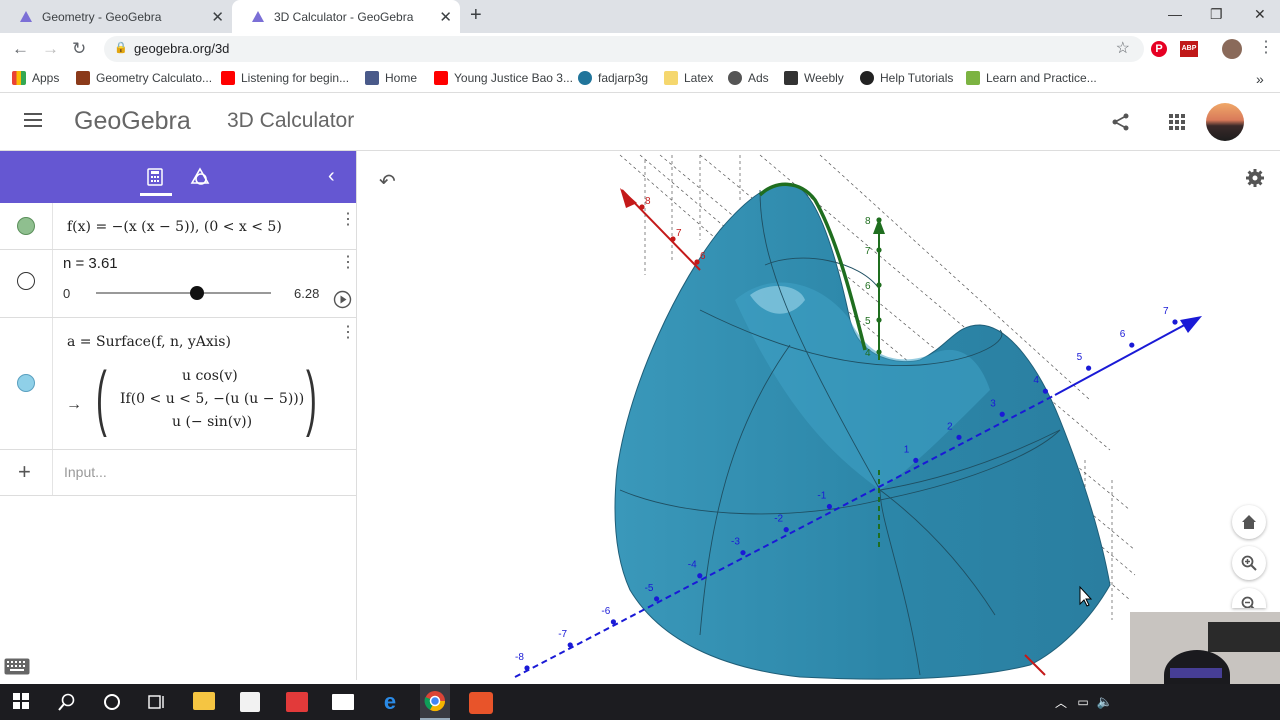  I want to click on calculator-icon, so click(155, 177).